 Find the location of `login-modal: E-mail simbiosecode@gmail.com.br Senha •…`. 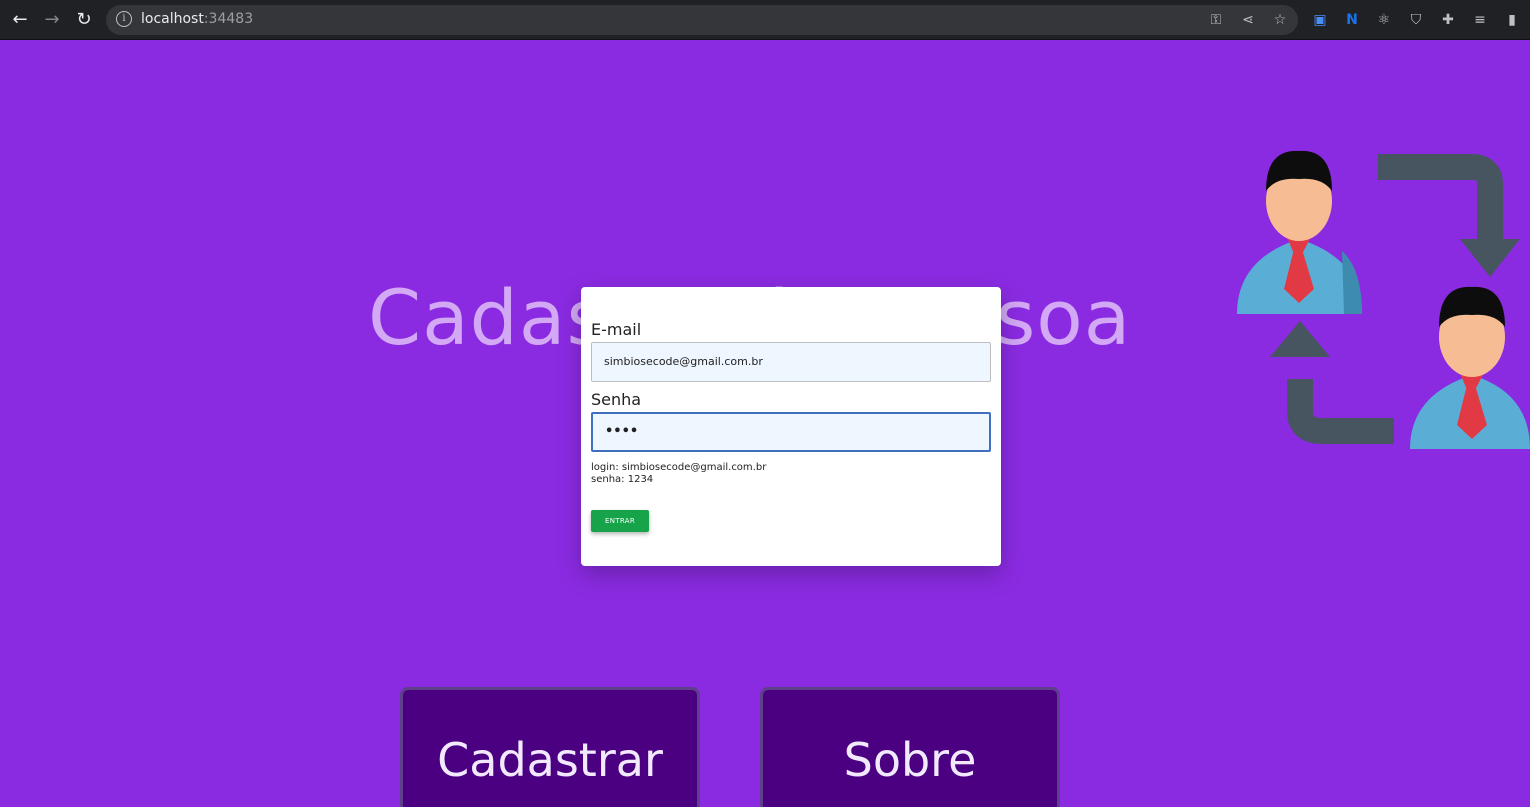

login-modal: E-mail simbiosecode@gmail.com.br Senha •… is located at coordinates (791, 426).